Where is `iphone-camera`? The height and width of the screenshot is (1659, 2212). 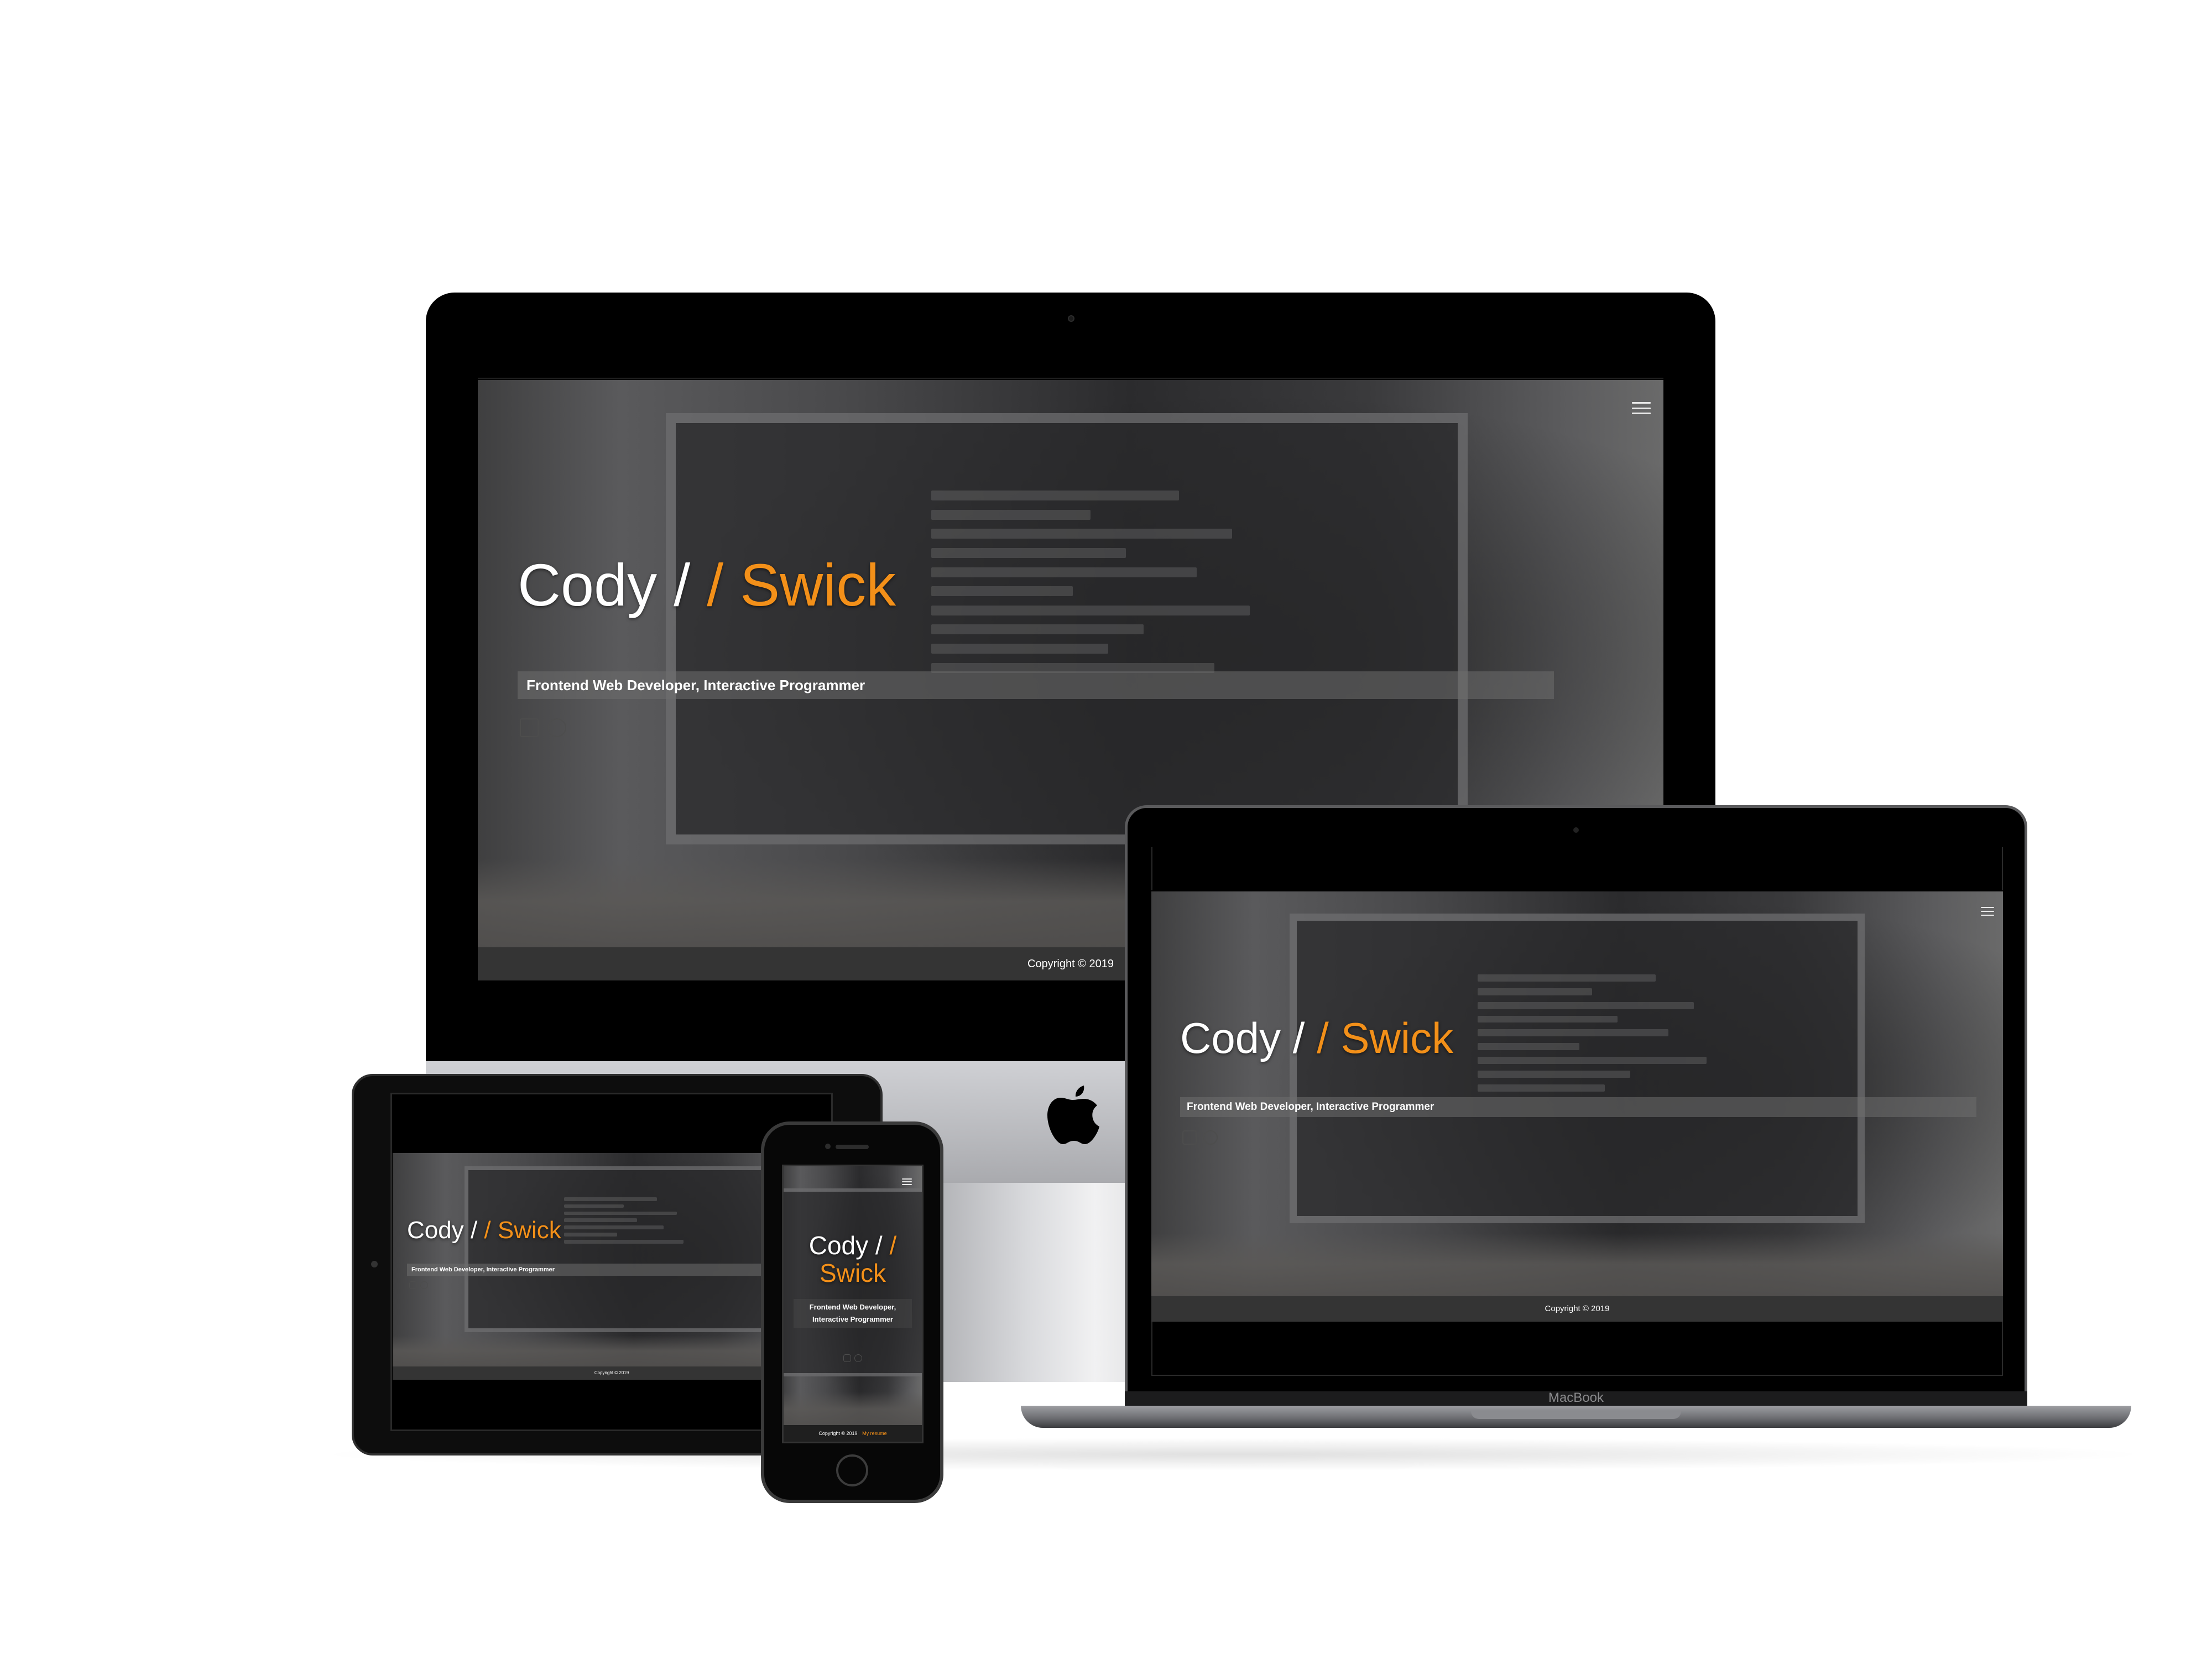
iphone-camera is located at coordinates (828, 1146).